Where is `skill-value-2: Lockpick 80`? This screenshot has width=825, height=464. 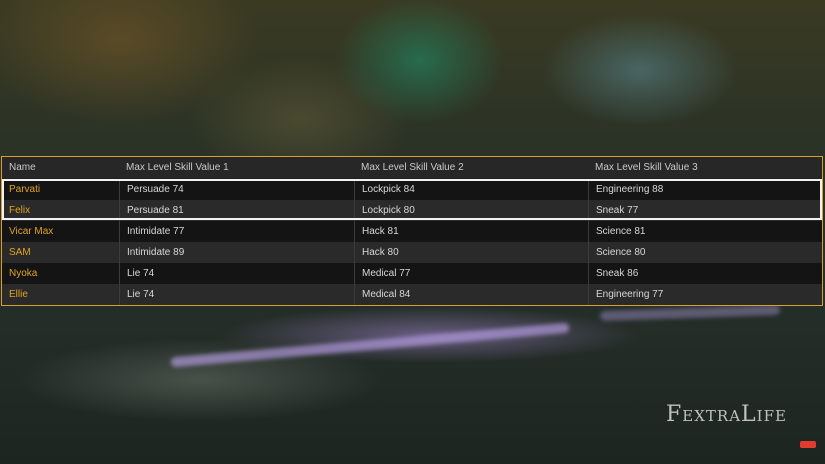 skill-value-2: Lockpick 80 is located at coordinates (471, 210).